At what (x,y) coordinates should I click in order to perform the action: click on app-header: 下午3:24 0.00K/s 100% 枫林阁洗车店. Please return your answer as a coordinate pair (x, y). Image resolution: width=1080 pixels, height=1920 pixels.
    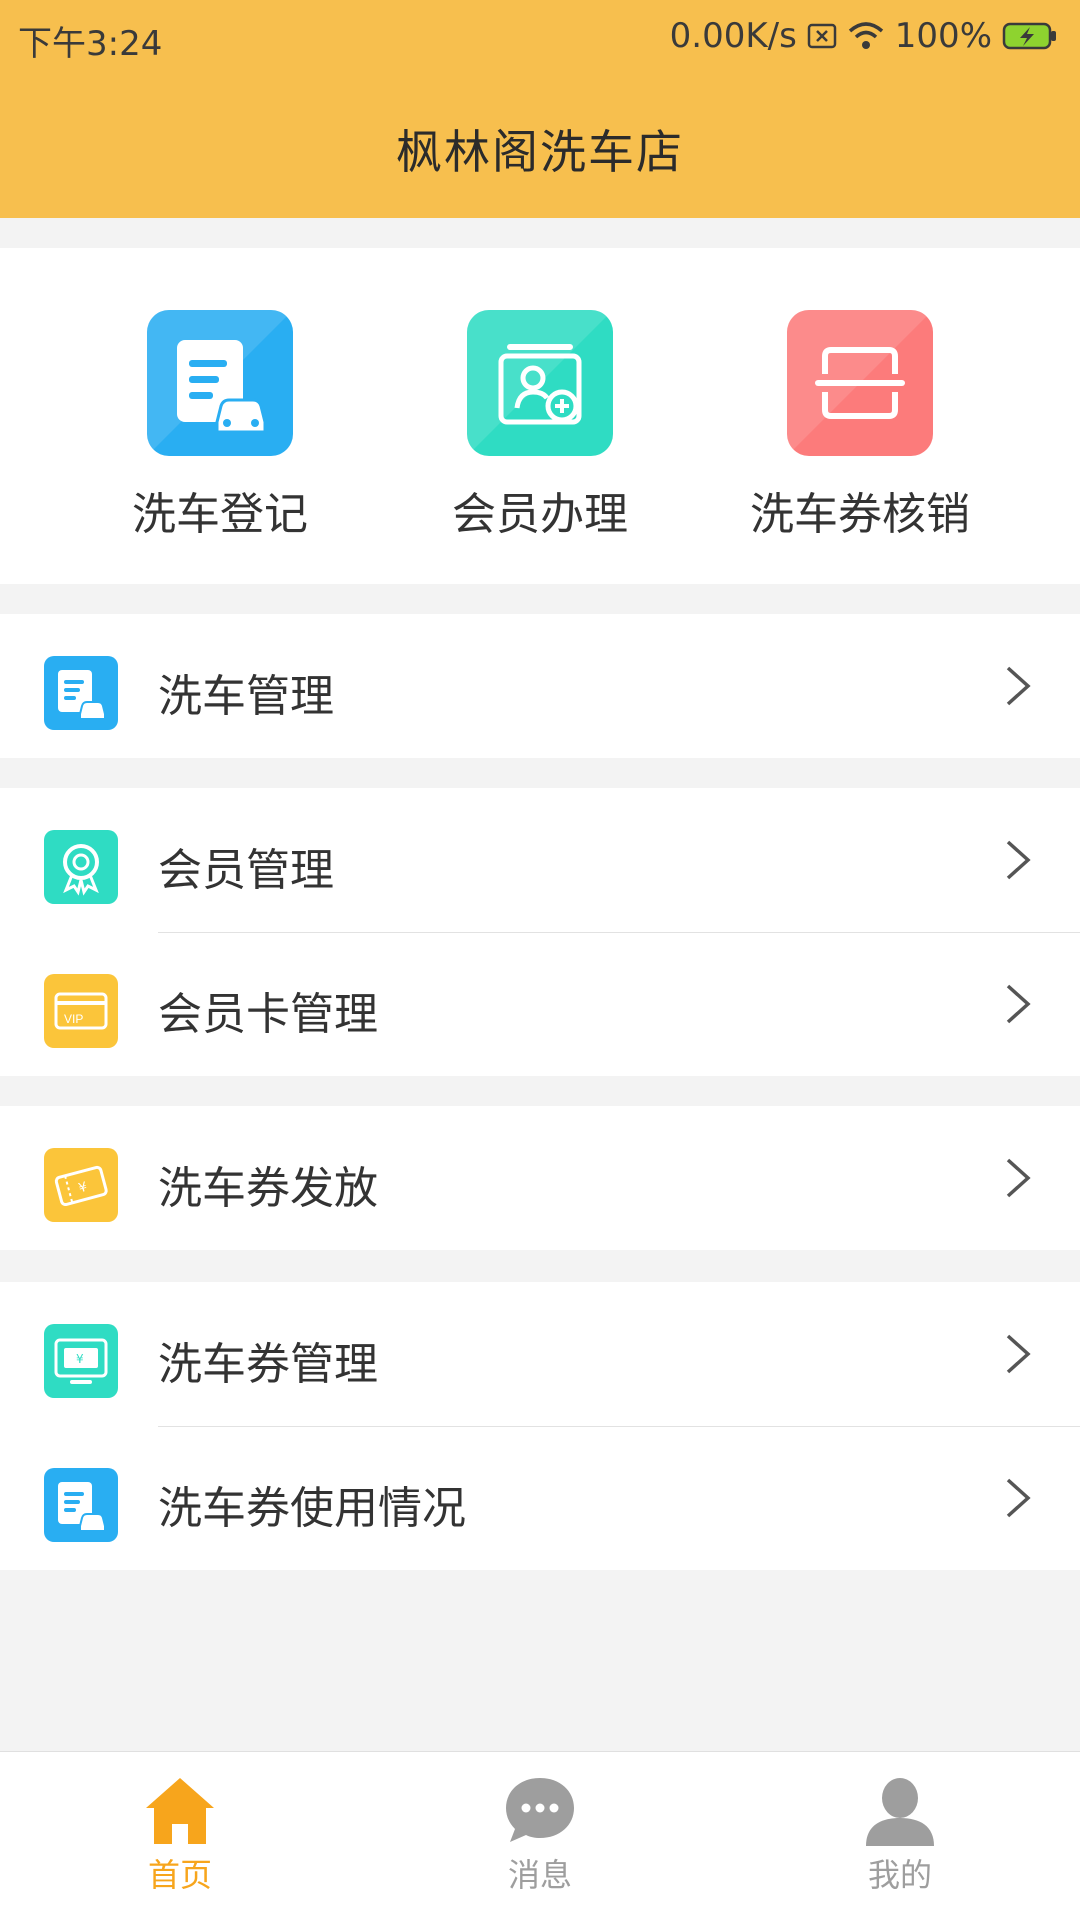
    Looking at the image, I should click on (540, 109).